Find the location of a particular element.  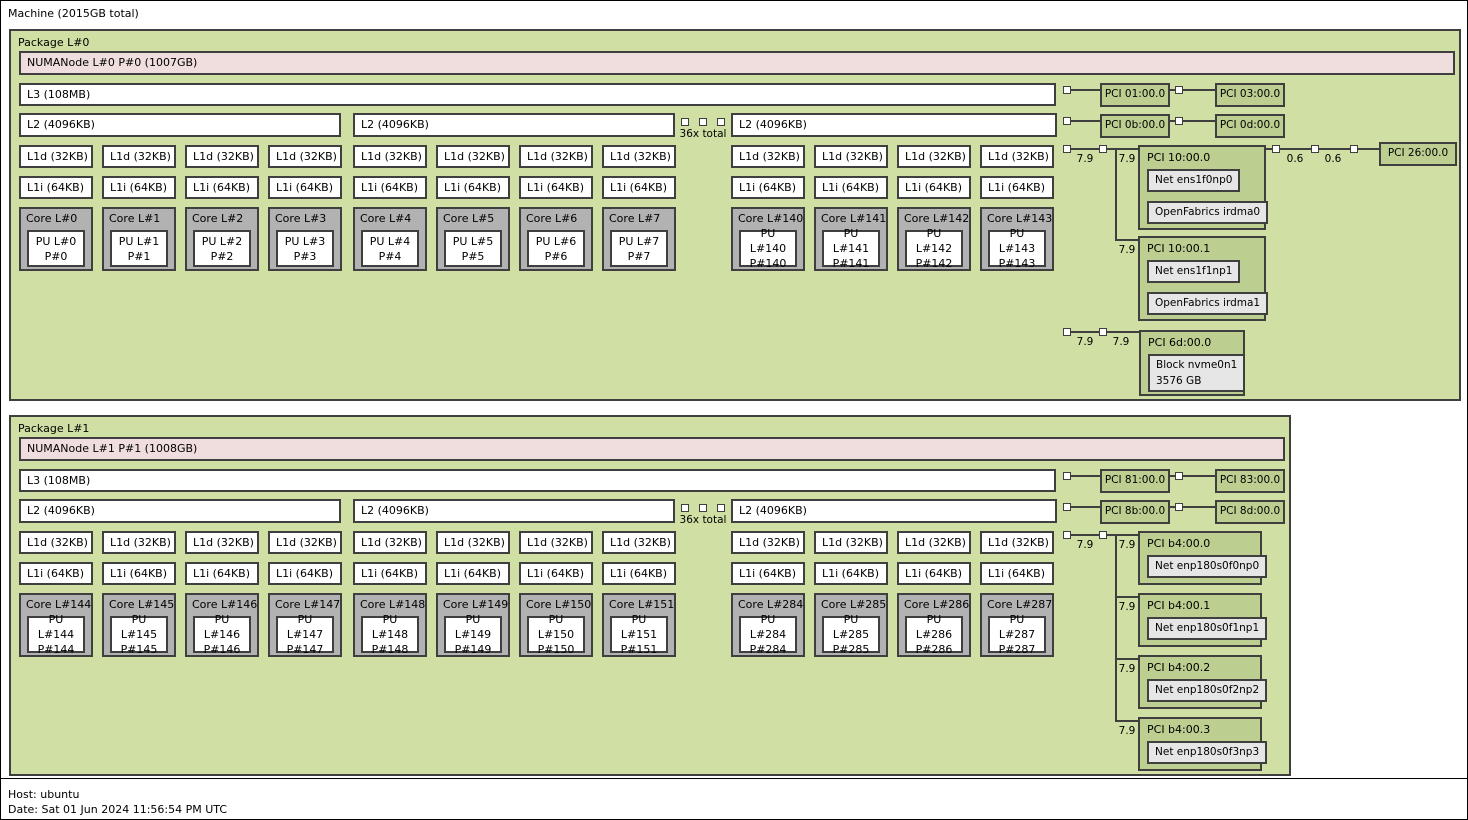

core-label: Core L#143 is located at coordinates (1020, 218).